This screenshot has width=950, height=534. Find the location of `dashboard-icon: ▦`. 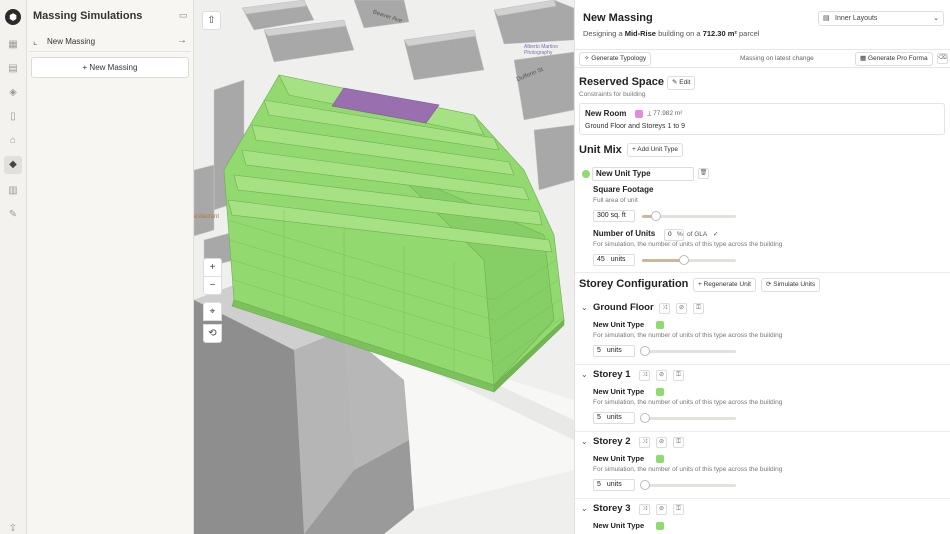

dashboard-icon: ▦ is located at coordinates (13, 45).